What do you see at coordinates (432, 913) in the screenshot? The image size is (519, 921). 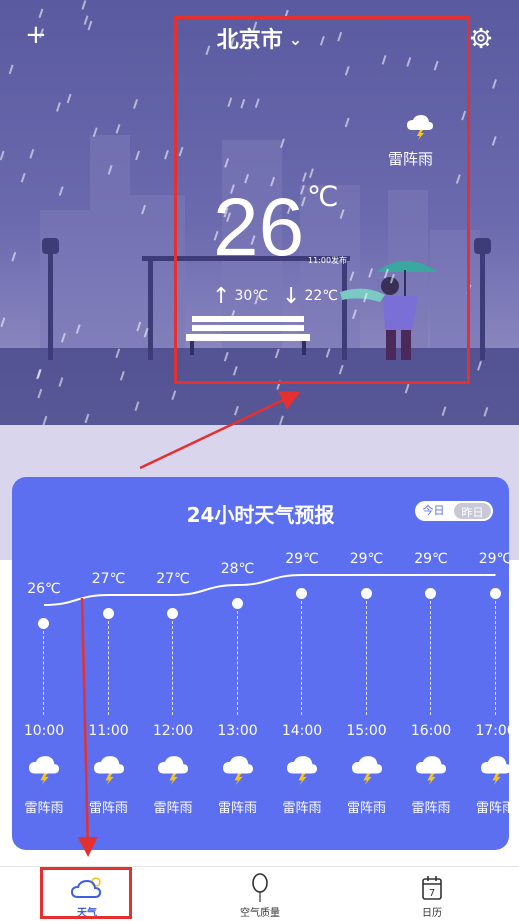 I see `tab-calendar-label: 日历` at bounding box center [432, 913].